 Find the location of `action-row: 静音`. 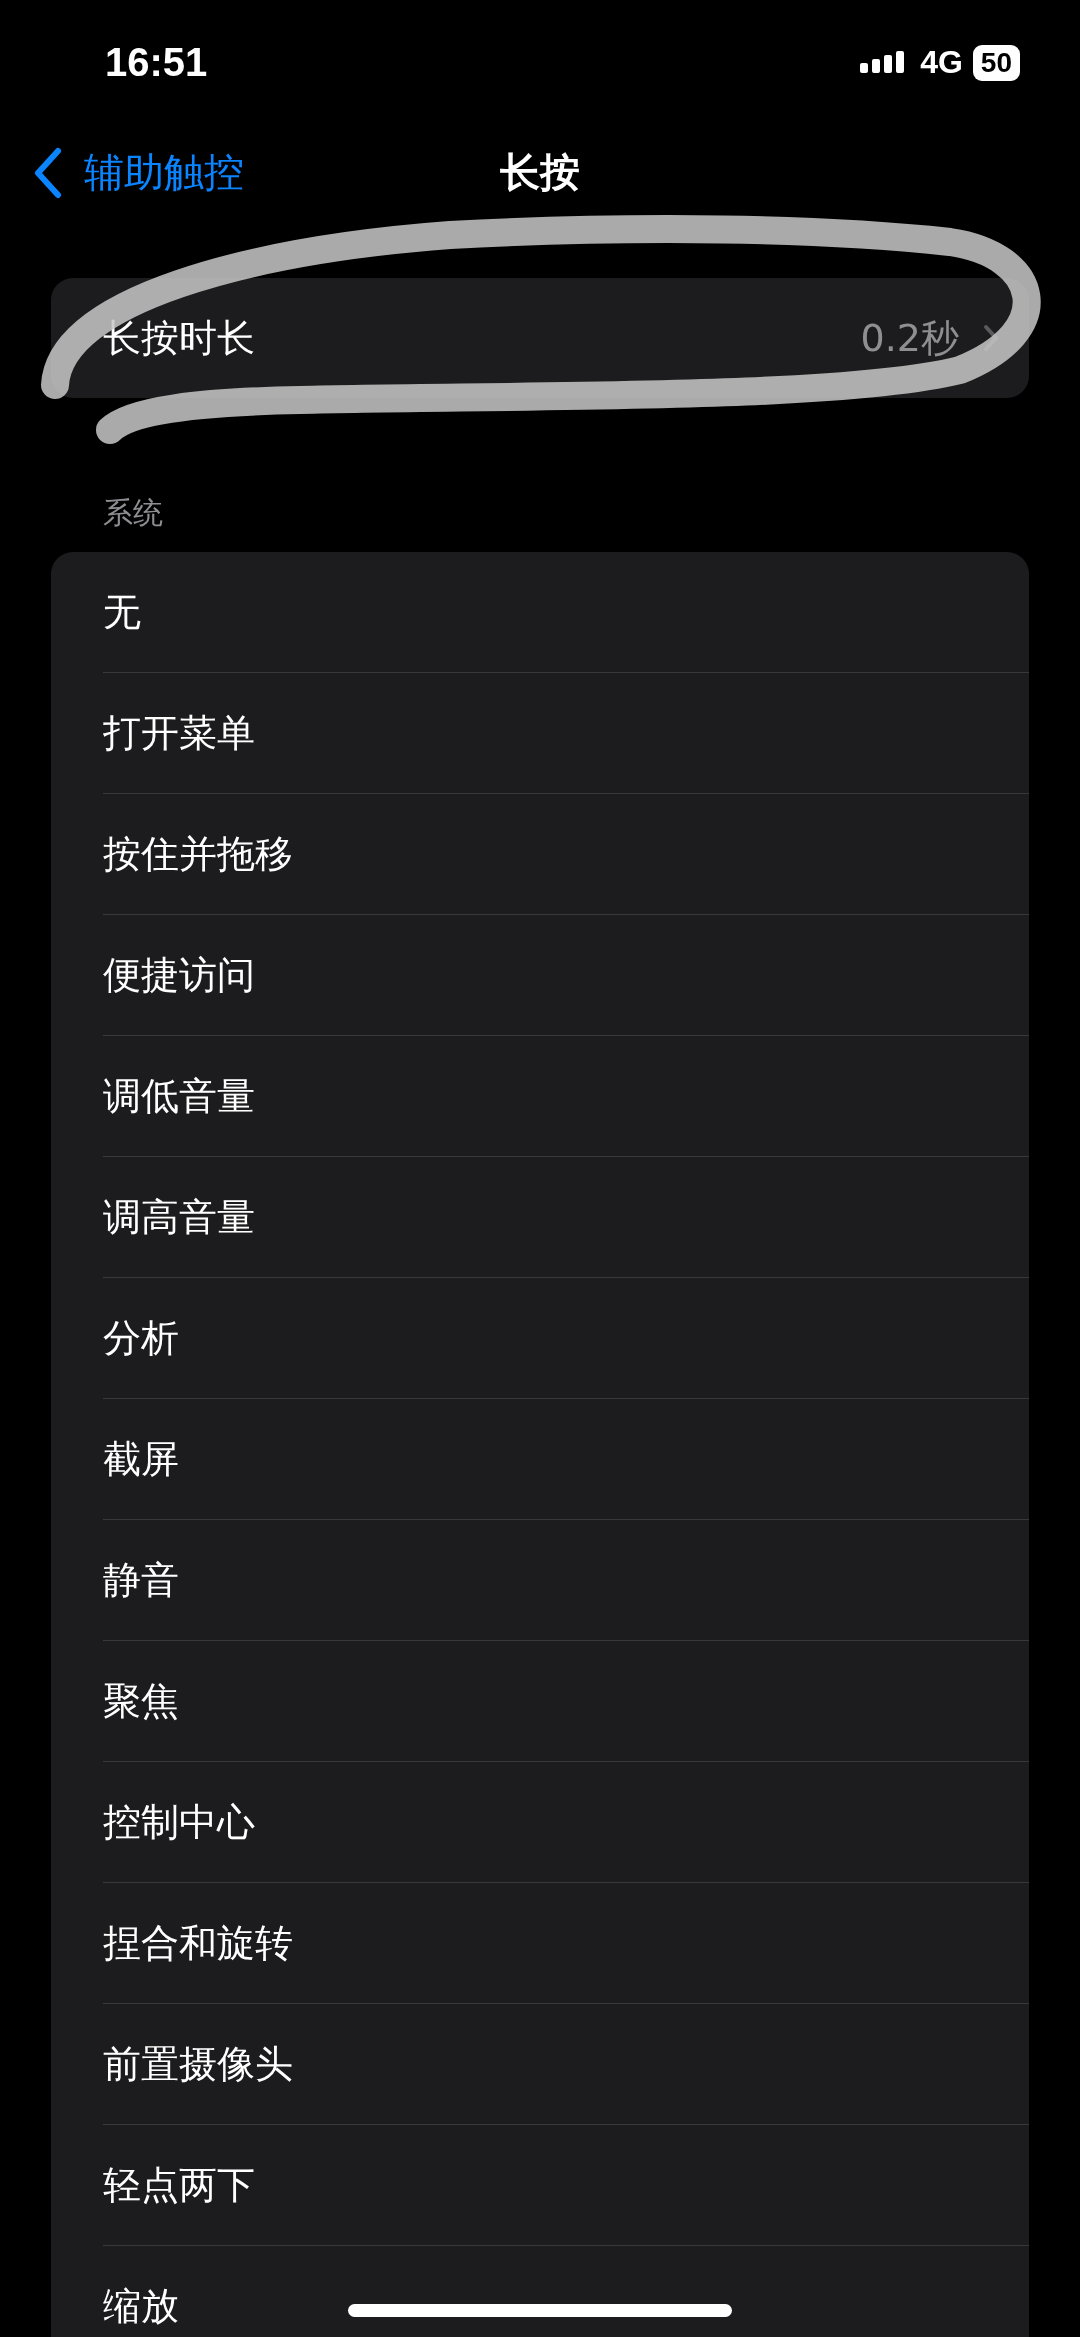

action-row: 静音 is located at coordinates (566, 1580).